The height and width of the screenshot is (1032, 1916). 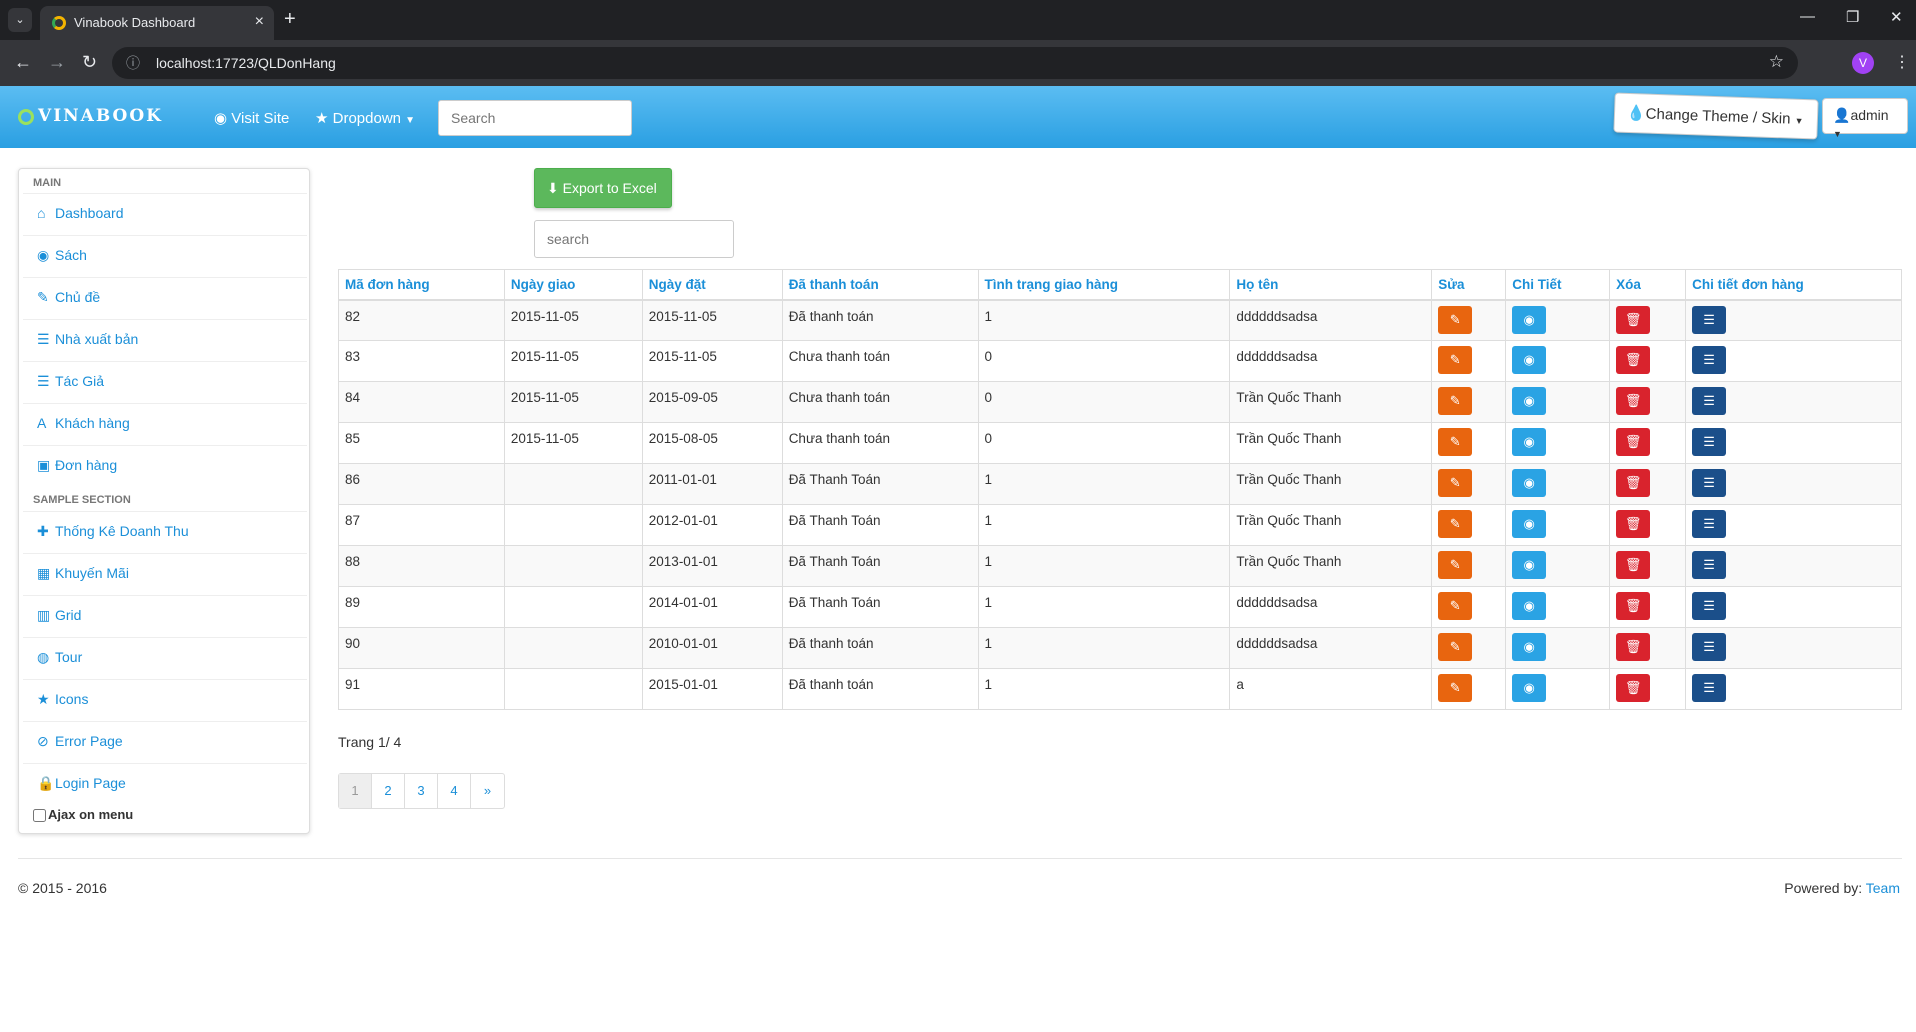 I want to click on dropdown-menu: ★ Dropdown ▼, so click(x=365, y=118).